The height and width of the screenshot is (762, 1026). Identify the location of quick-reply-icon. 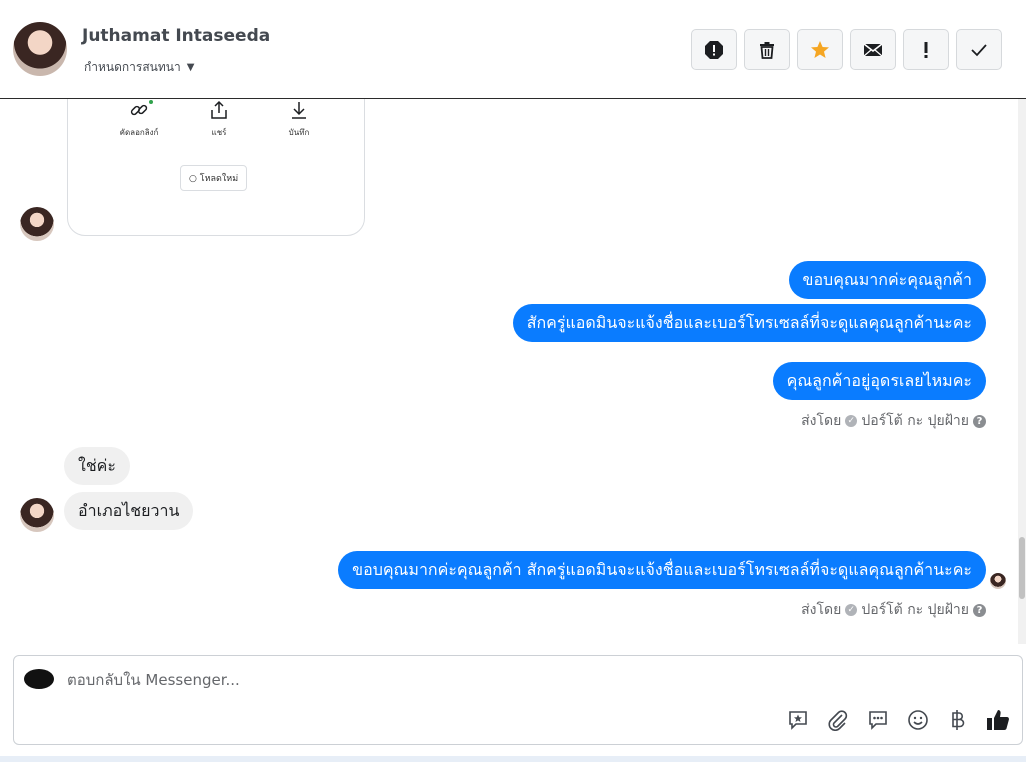
(878, 720).